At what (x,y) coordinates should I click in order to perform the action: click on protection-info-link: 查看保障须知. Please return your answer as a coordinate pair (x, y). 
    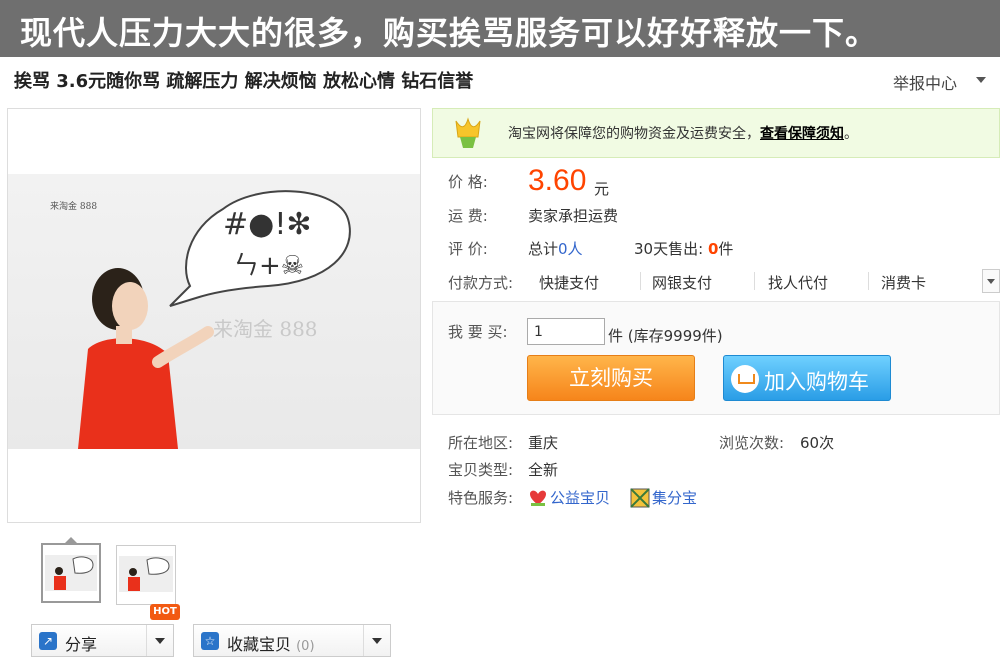
    Looking at the image, I should click on (802, 134).